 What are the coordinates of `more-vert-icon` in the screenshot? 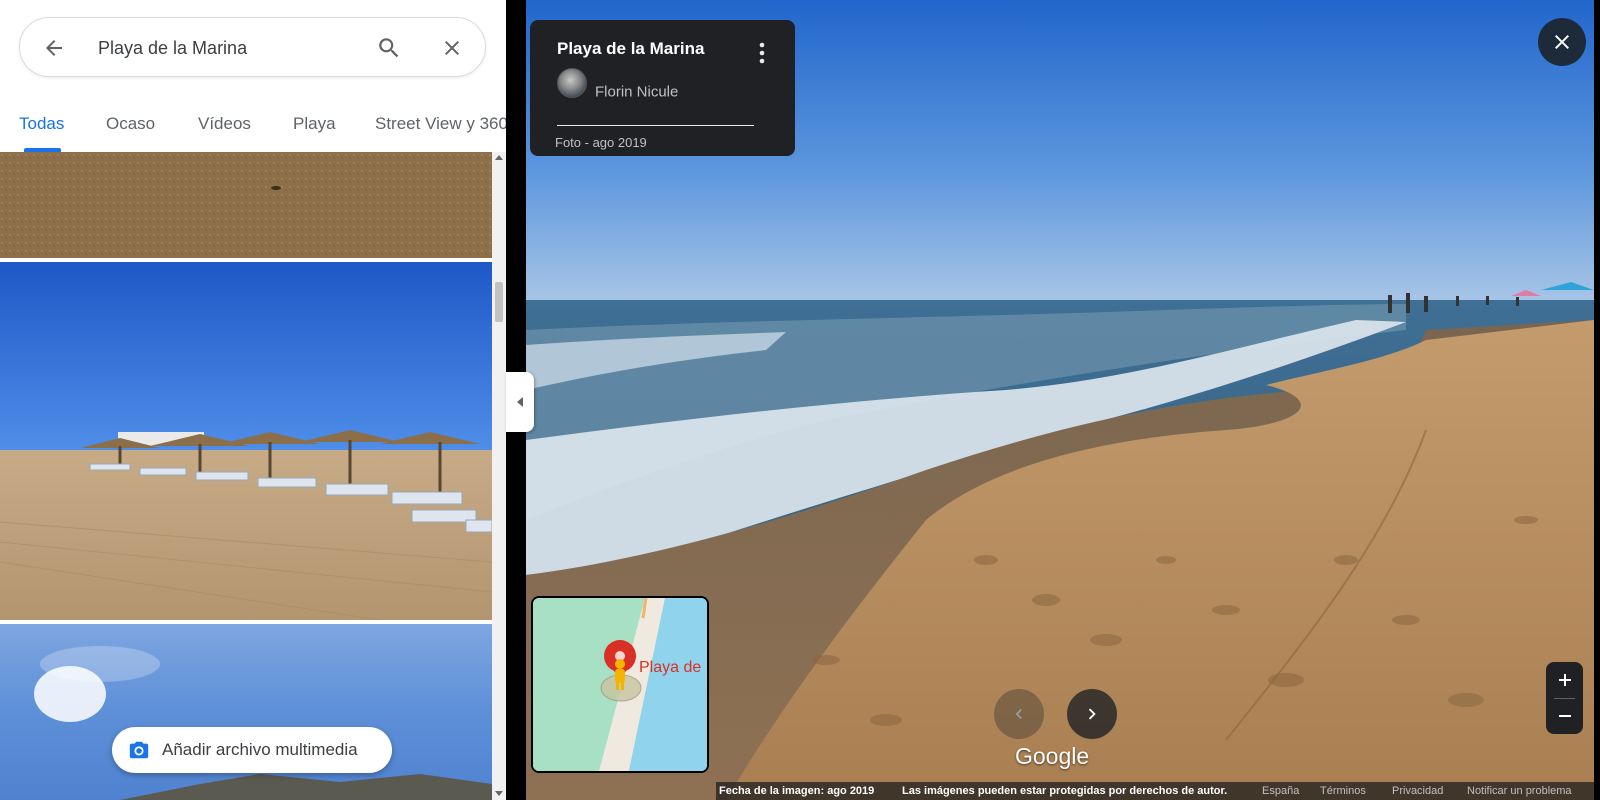 It's located at (762, 53).